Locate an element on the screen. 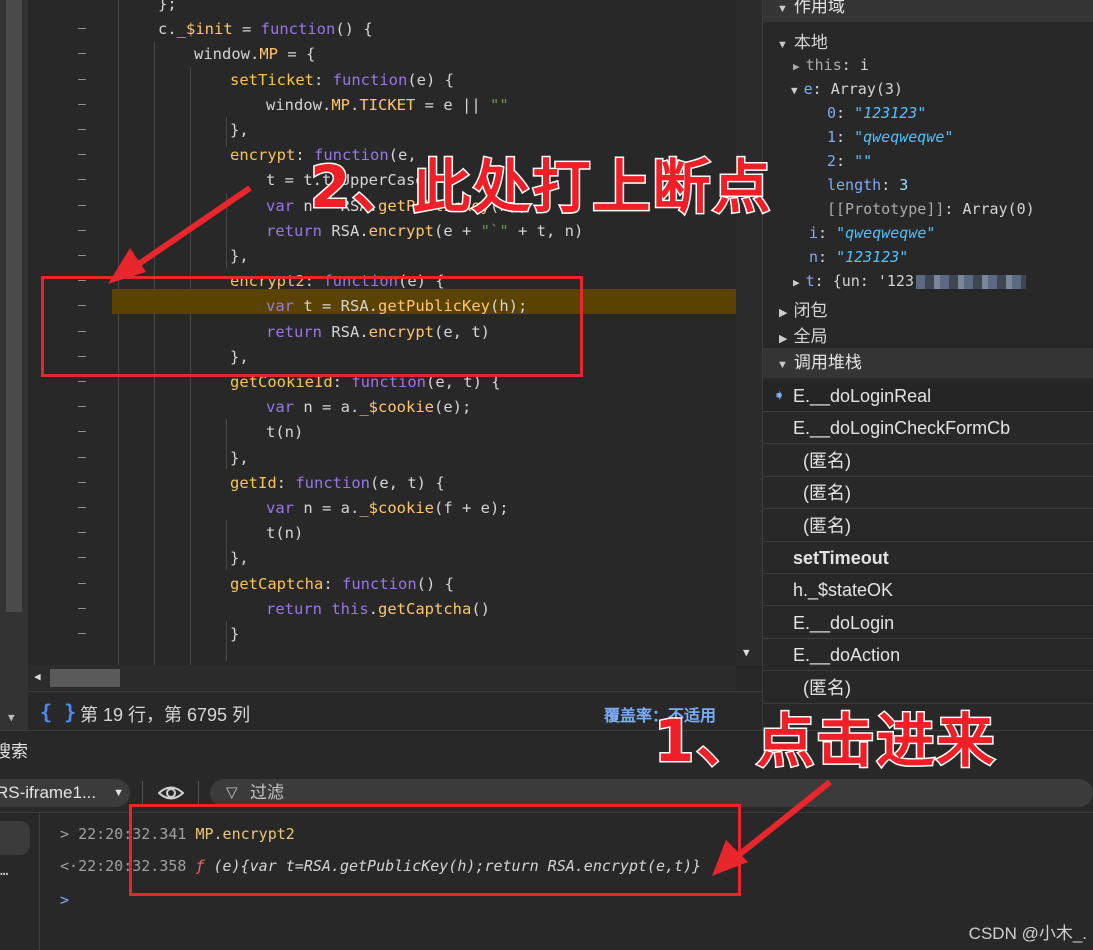  console-highlight-box is located at coordinates (435, 850).